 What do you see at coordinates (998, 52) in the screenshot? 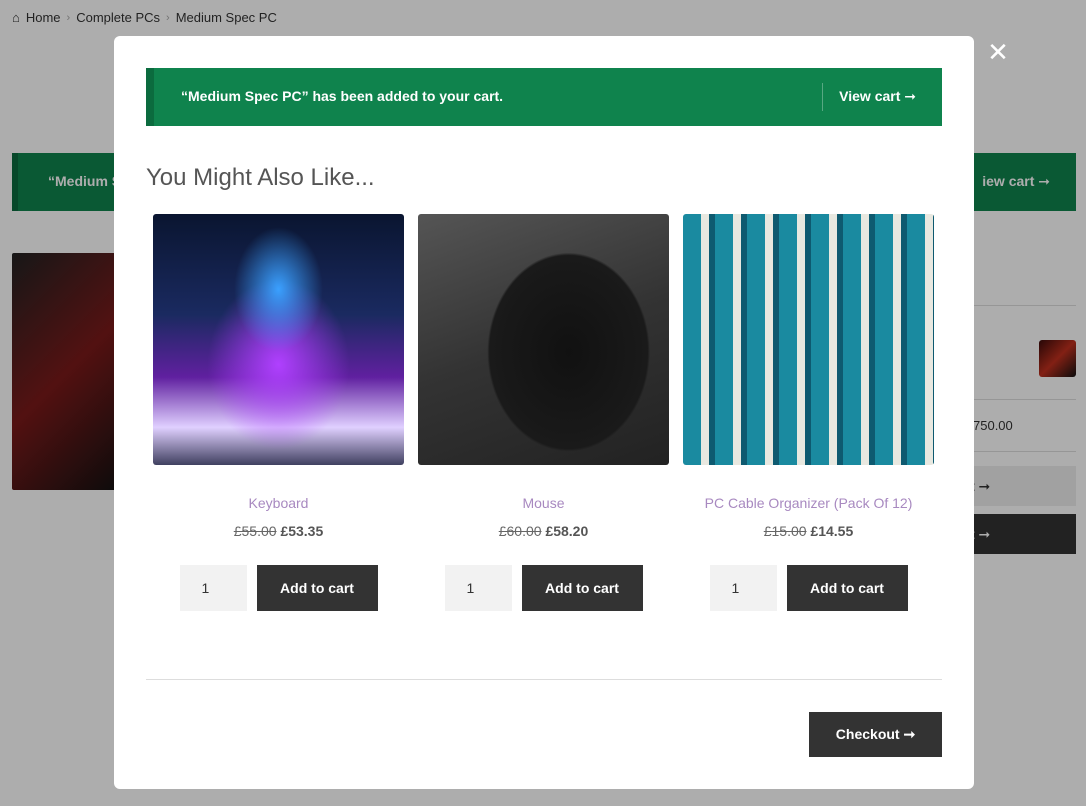
I see `close-icon: ✕` at bounding box center [998, 52].